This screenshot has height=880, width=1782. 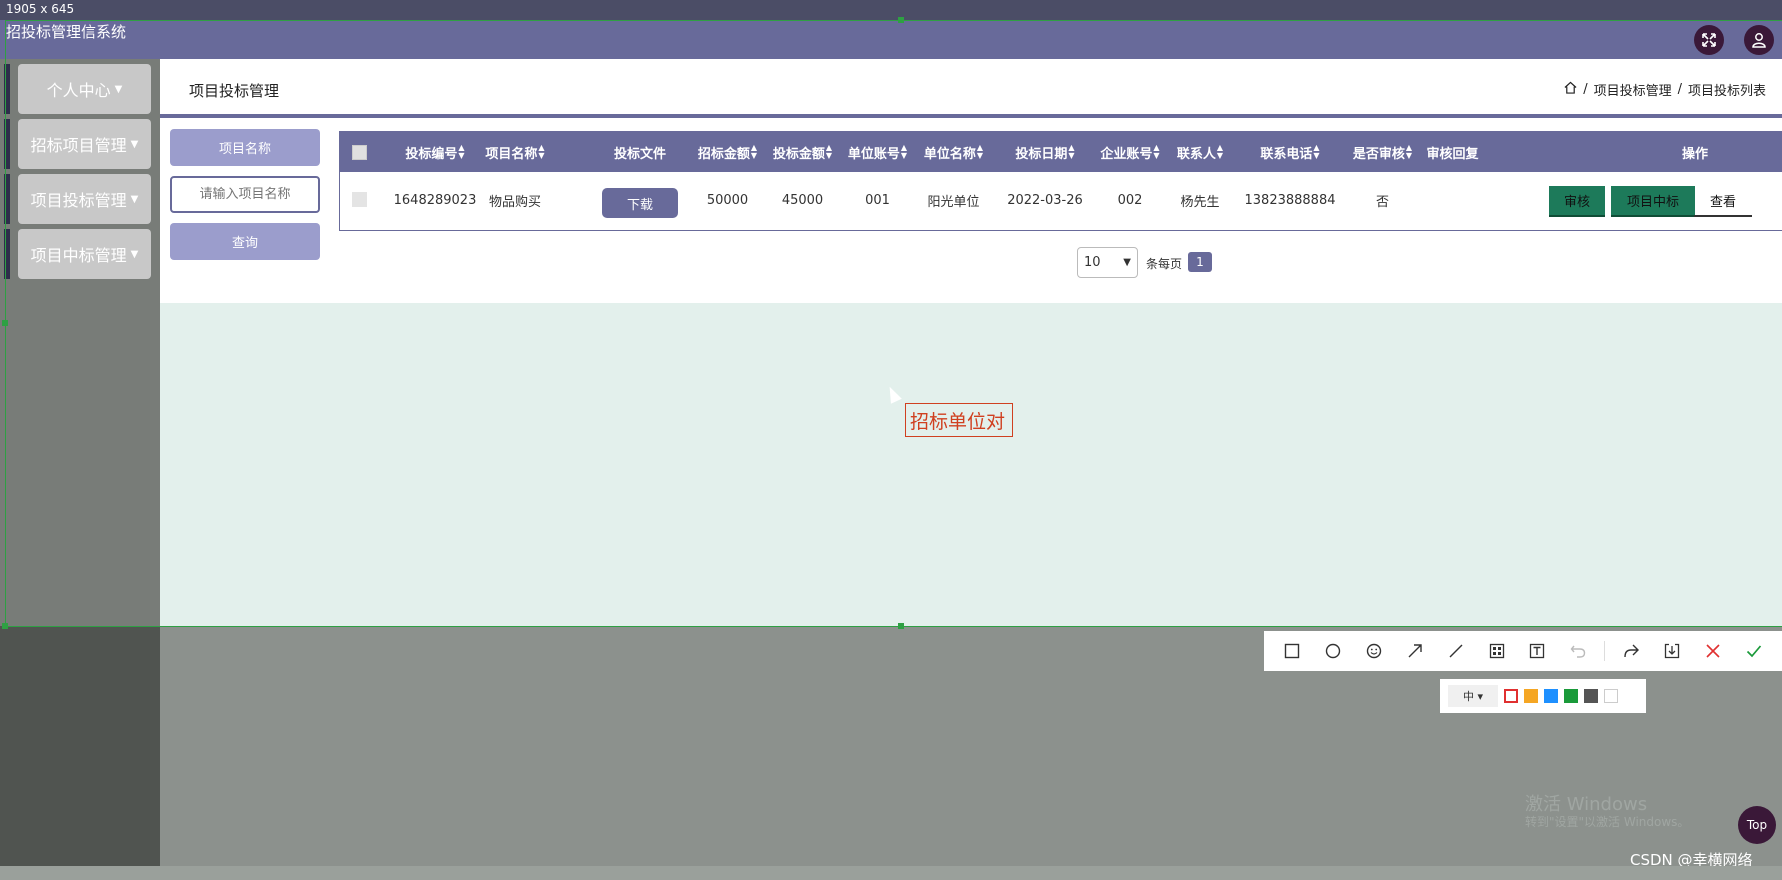 What do you see at coordinates (435, 152) in the screenshot?
I see `column-header: 投标编号 ▲ ▼` at bounding box center [435, 152].